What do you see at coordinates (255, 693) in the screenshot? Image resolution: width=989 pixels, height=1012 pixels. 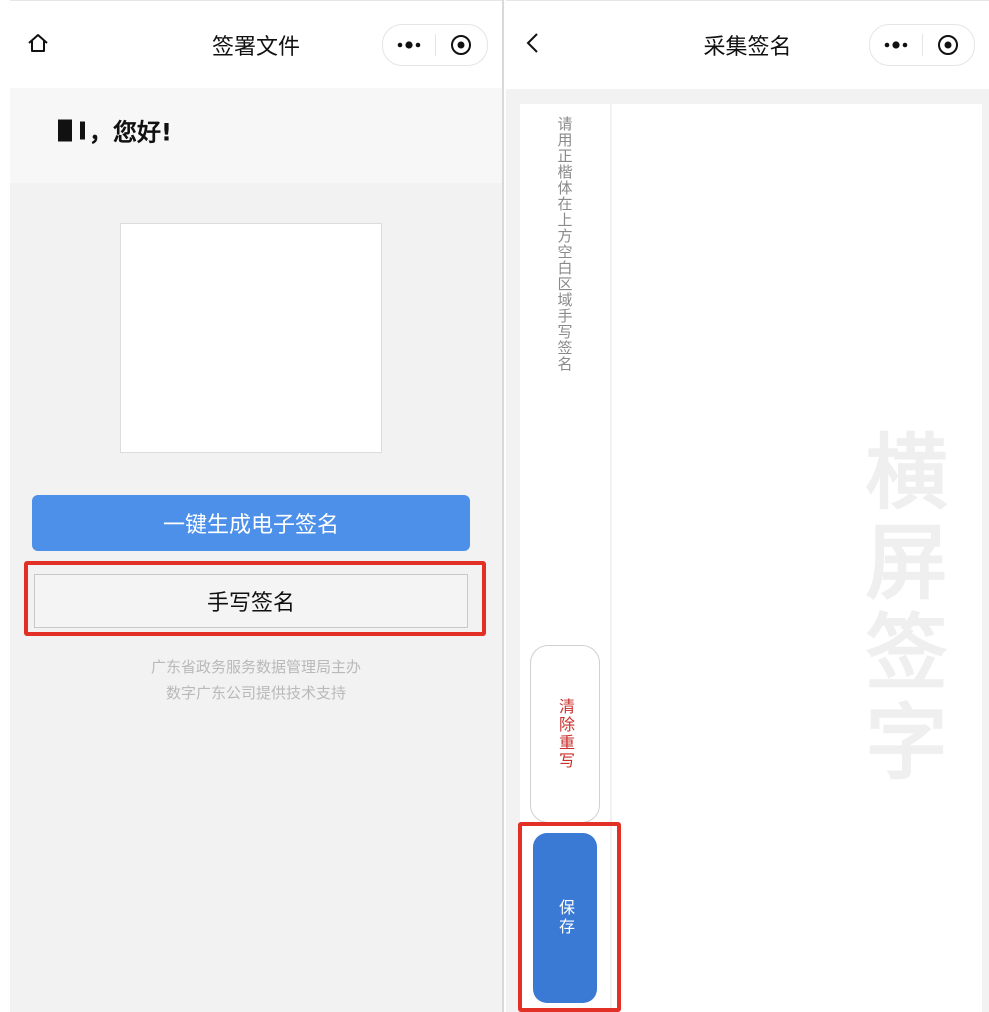 I see `footer-line: 数字广东公司提供技术支持` at bounding box center [255, 693].